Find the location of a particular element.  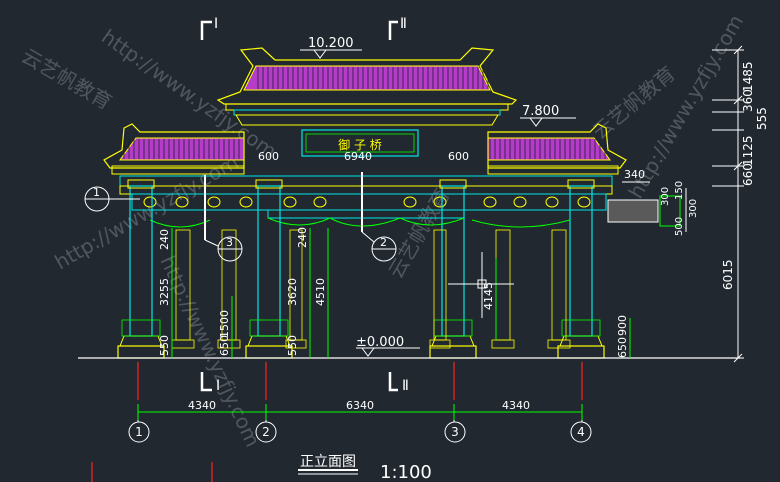

detail-150: 150 is located at coordinates (679, 190).